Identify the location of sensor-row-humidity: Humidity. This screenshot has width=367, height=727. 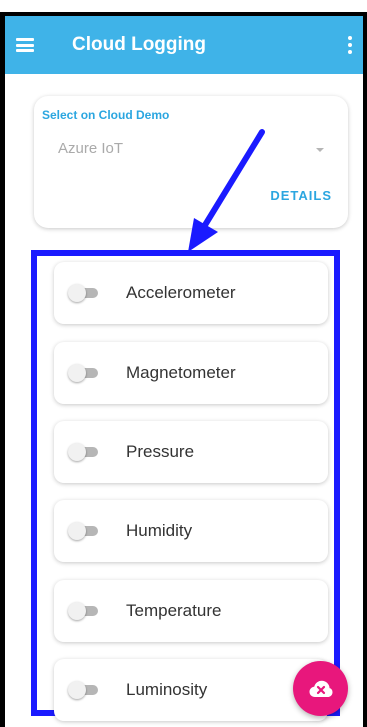
(191, 531).